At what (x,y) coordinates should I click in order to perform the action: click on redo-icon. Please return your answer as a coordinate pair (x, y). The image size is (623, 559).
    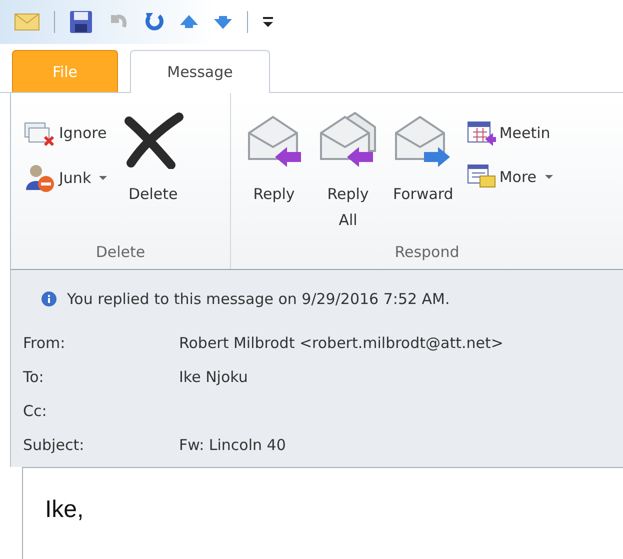
    Looking at the image, I should click on (154, 22).